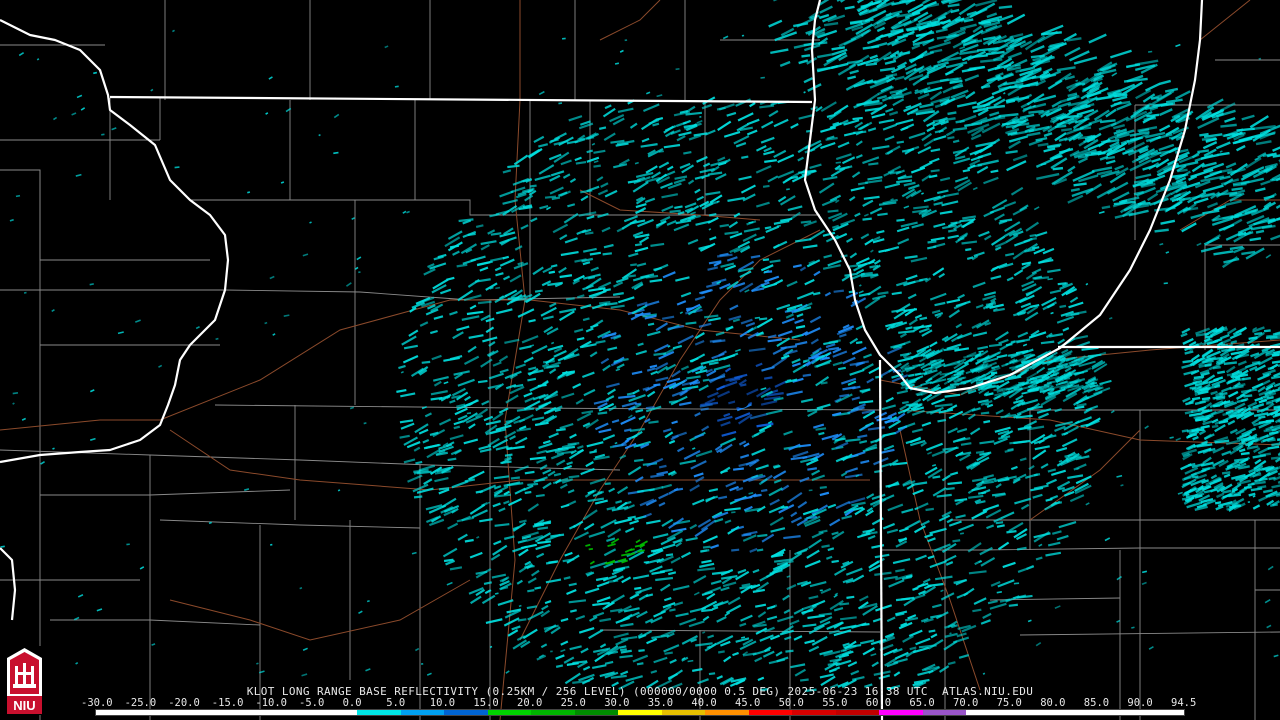 Image resolution: width=1280 pixels, height=720 pixels. What do you see at coordinates (573, 703) in the screenshot?
I see `colorbar-tick-label: 25.0` at bounding box center [573, 703].